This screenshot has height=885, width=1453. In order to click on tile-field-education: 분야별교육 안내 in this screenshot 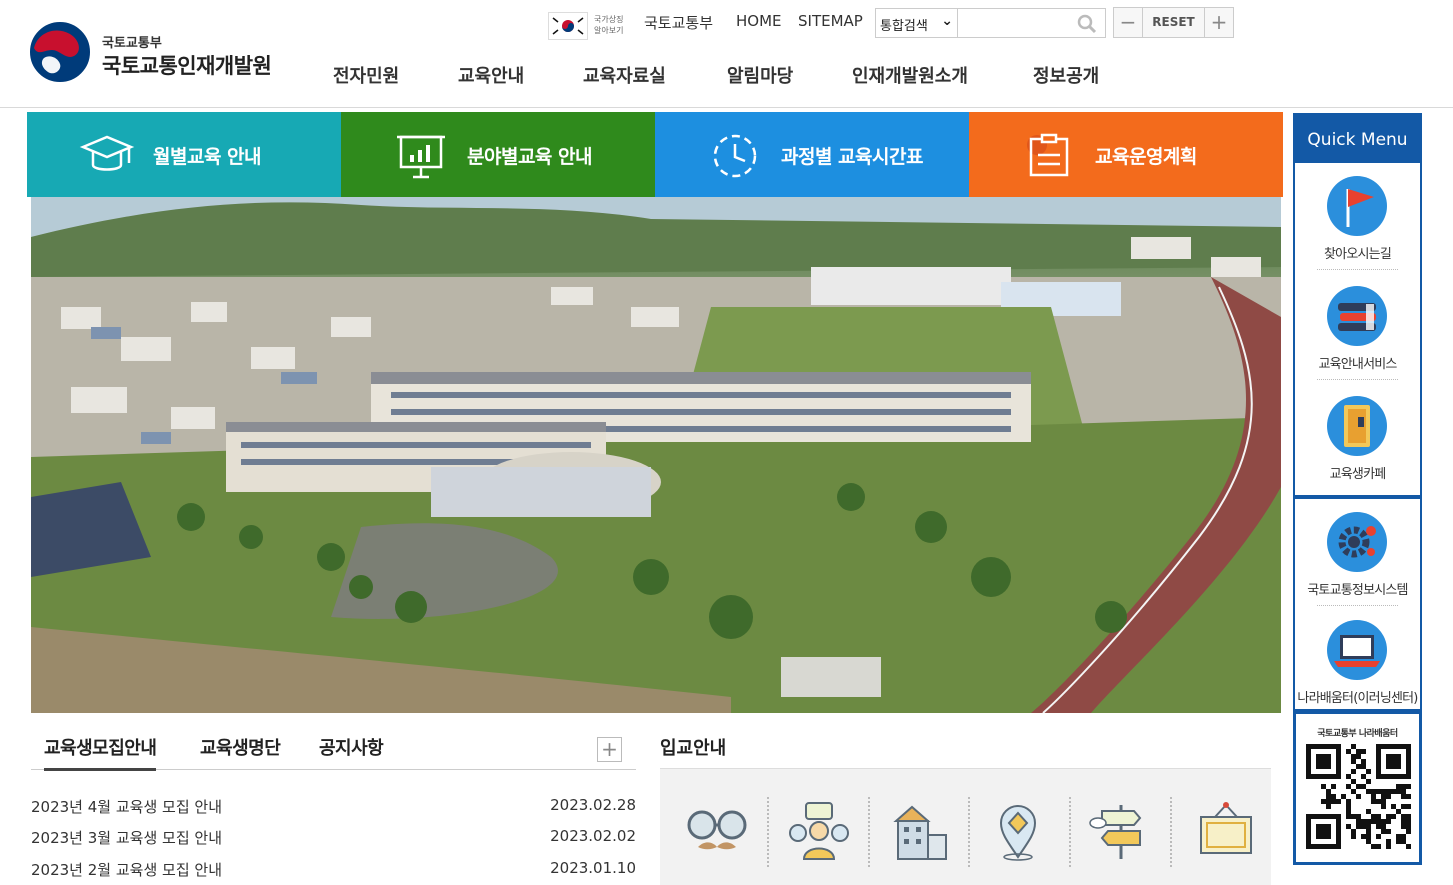, I will do `click(498, 154)`.